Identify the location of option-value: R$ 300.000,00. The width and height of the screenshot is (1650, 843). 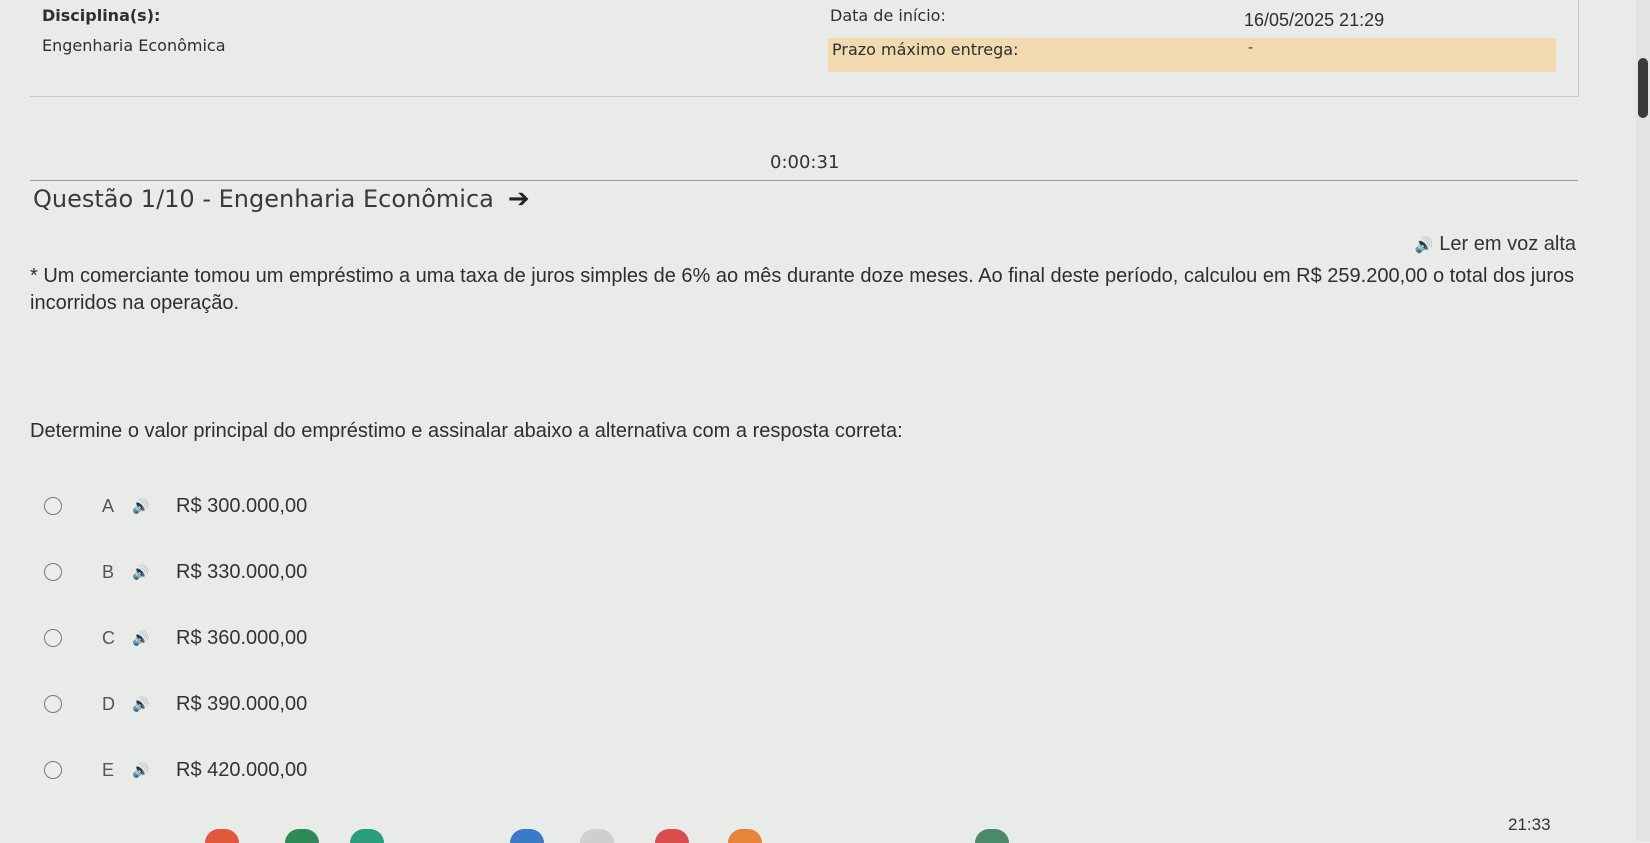
(242, 505).